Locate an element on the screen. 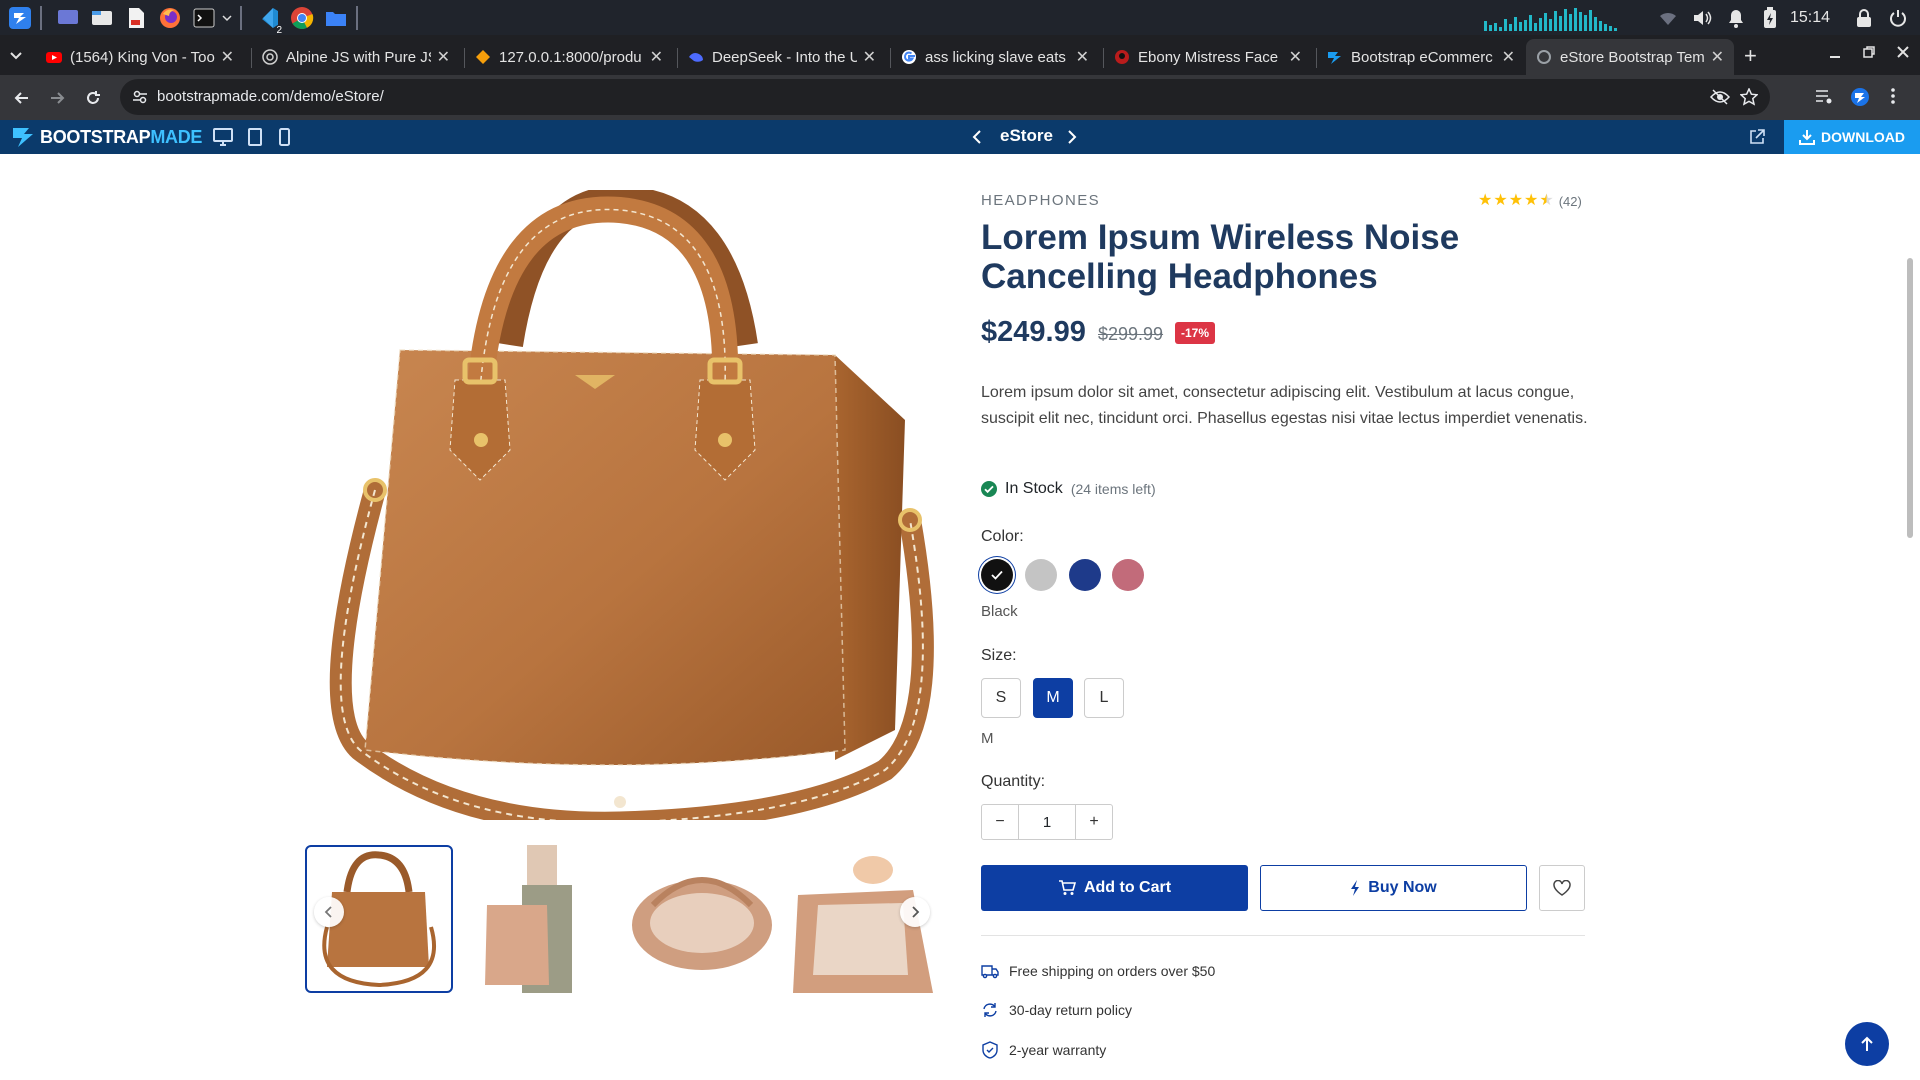 This screenshot has width=1920, height=1080. tab-title: ass licking slave eats is located at coordinates (995, 57).